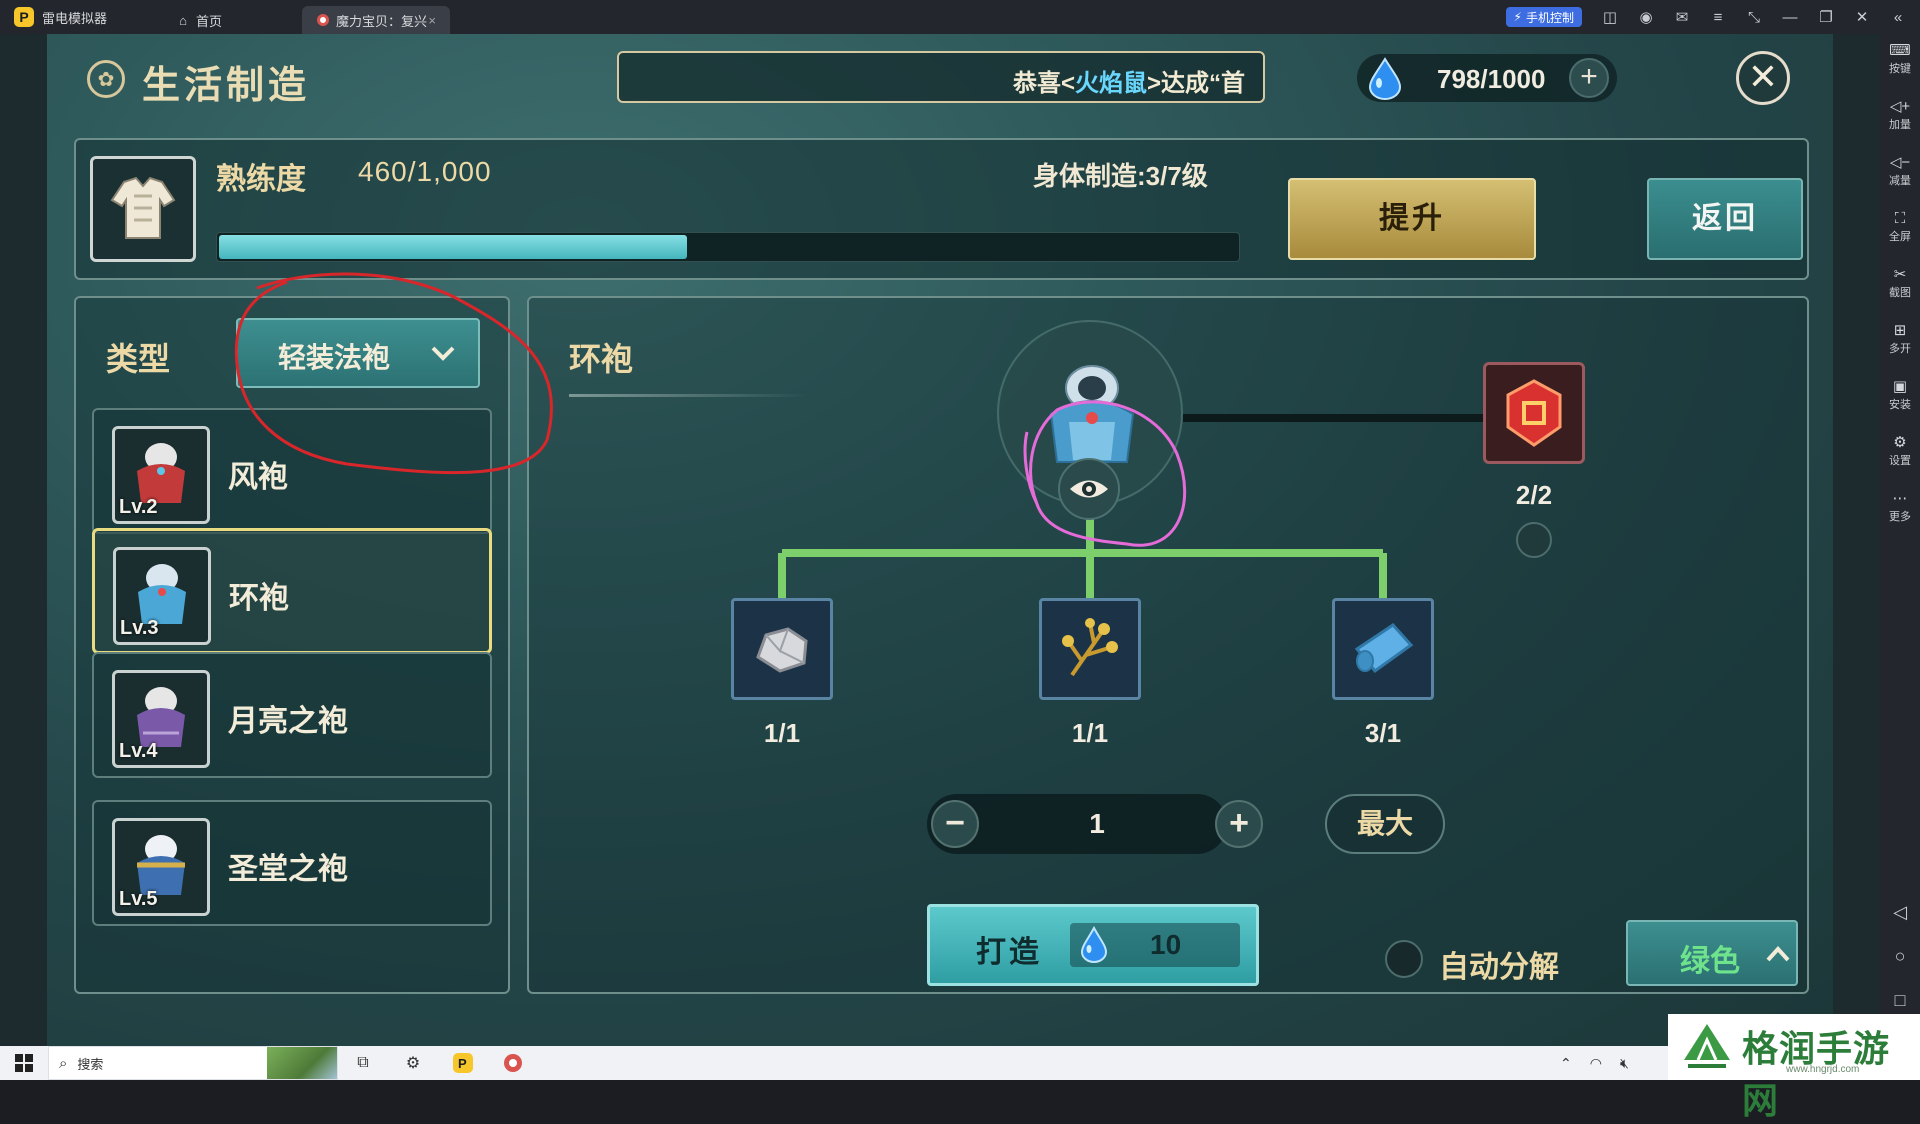 Image resolution: width=1920 pixels, height=1124 pixels. Describe the element at coordinates (1610, 17) in the screenshot. I see `gamepad-icon: ◫` at that location.